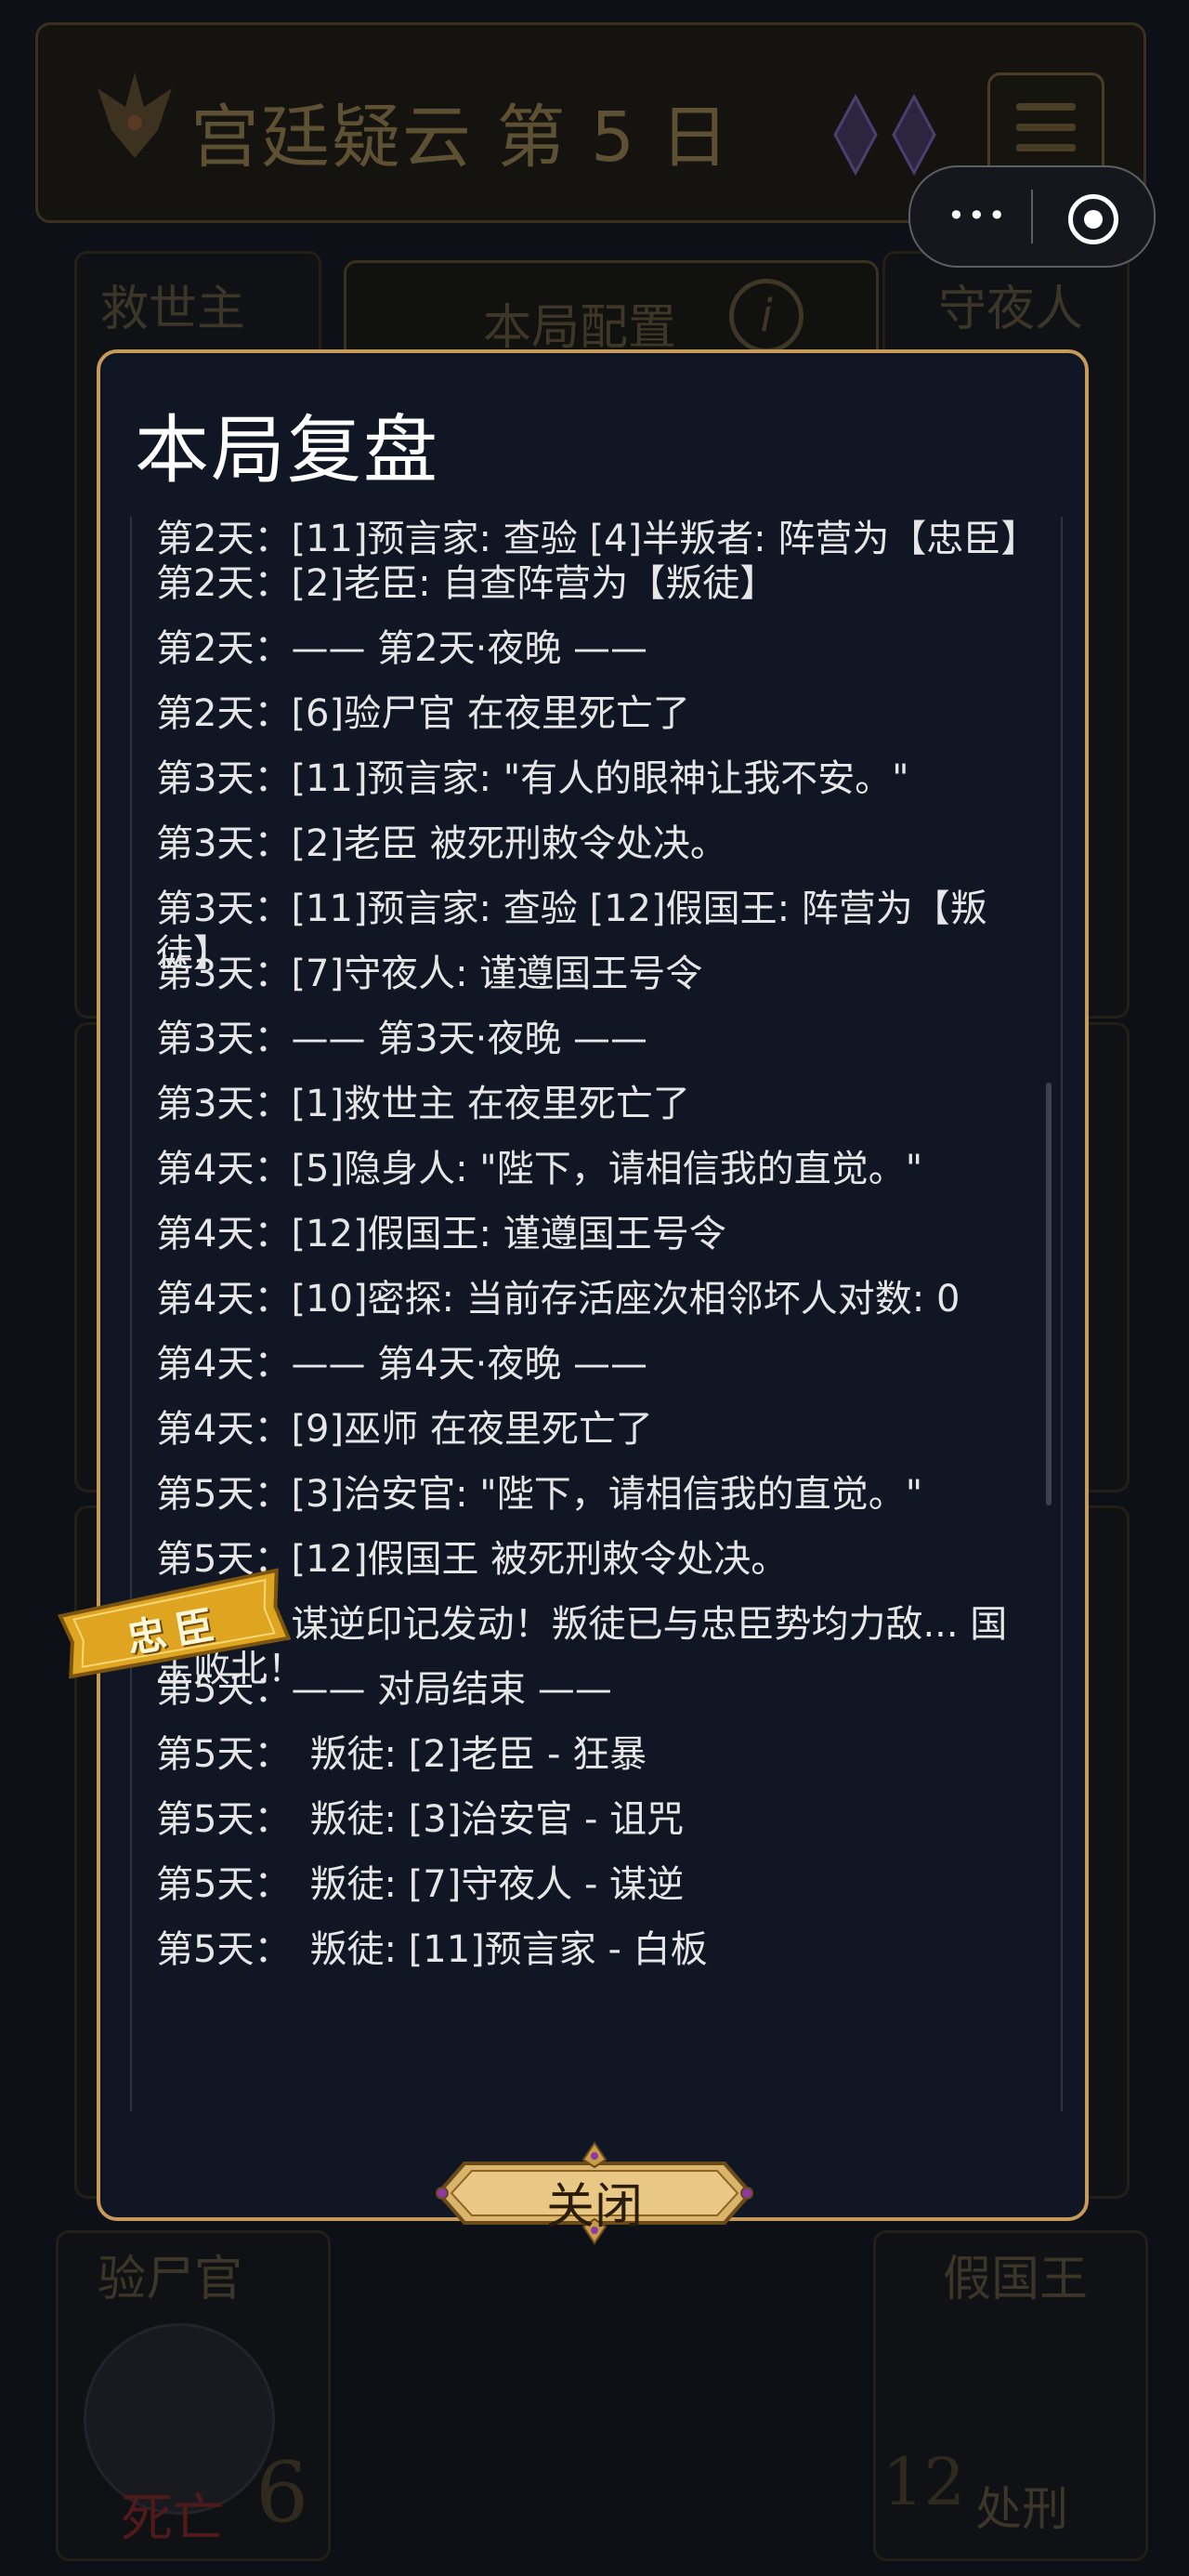 Image resolution: width=1189 pixels, height=2576 pixels. Describe the element at coordinates (1049, 1294) in the screenshot. I see `log-scrollbar` at that location.